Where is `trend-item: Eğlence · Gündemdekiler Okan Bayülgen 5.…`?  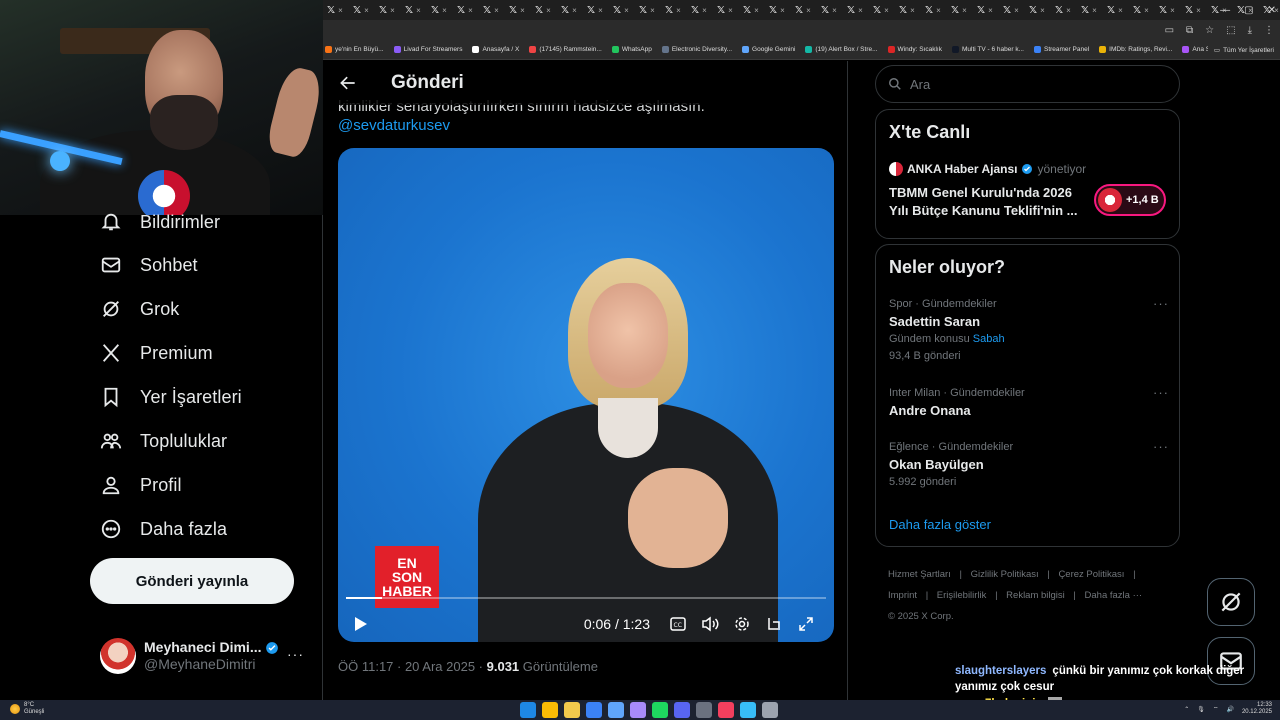 trend-item: Eğlence · Gündemdekiler Okan Bayülgen 5.… is located at coordinates (1029, 465).